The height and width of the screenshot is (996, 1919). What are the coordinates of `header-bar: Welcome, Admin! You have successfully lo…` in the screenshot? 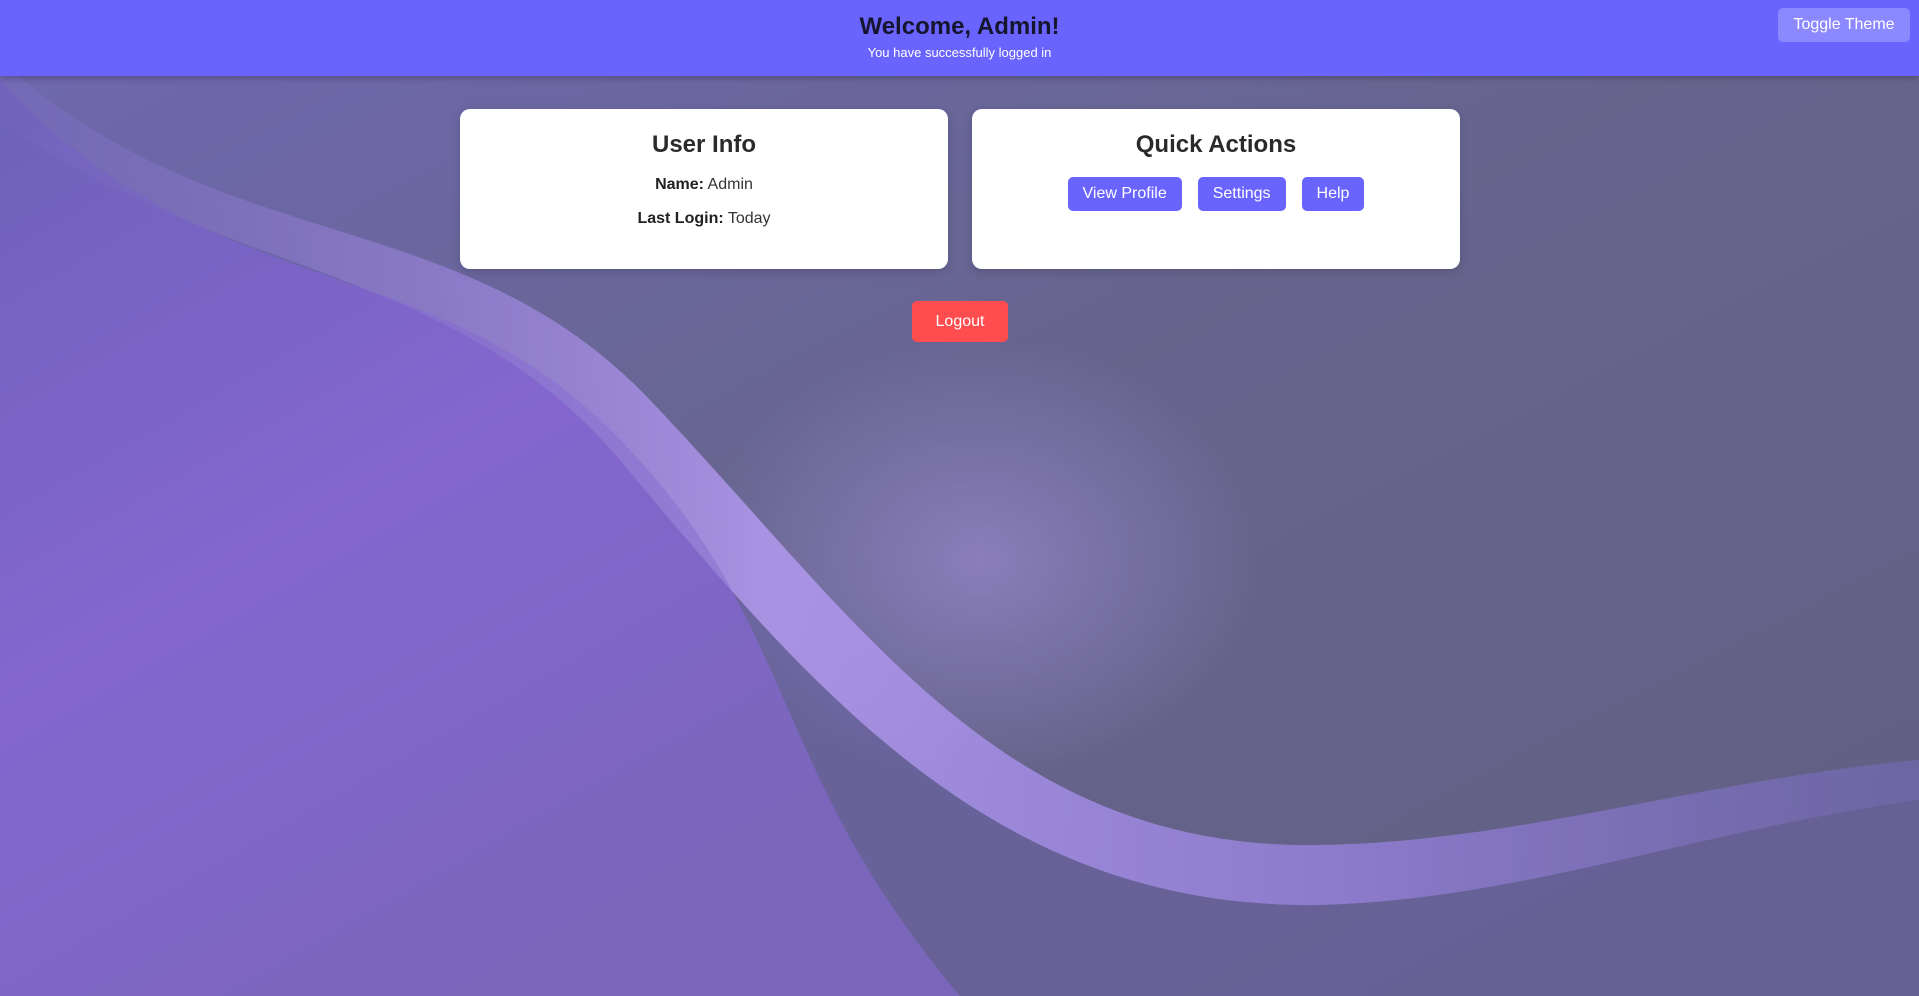 It's located at (959, 38).